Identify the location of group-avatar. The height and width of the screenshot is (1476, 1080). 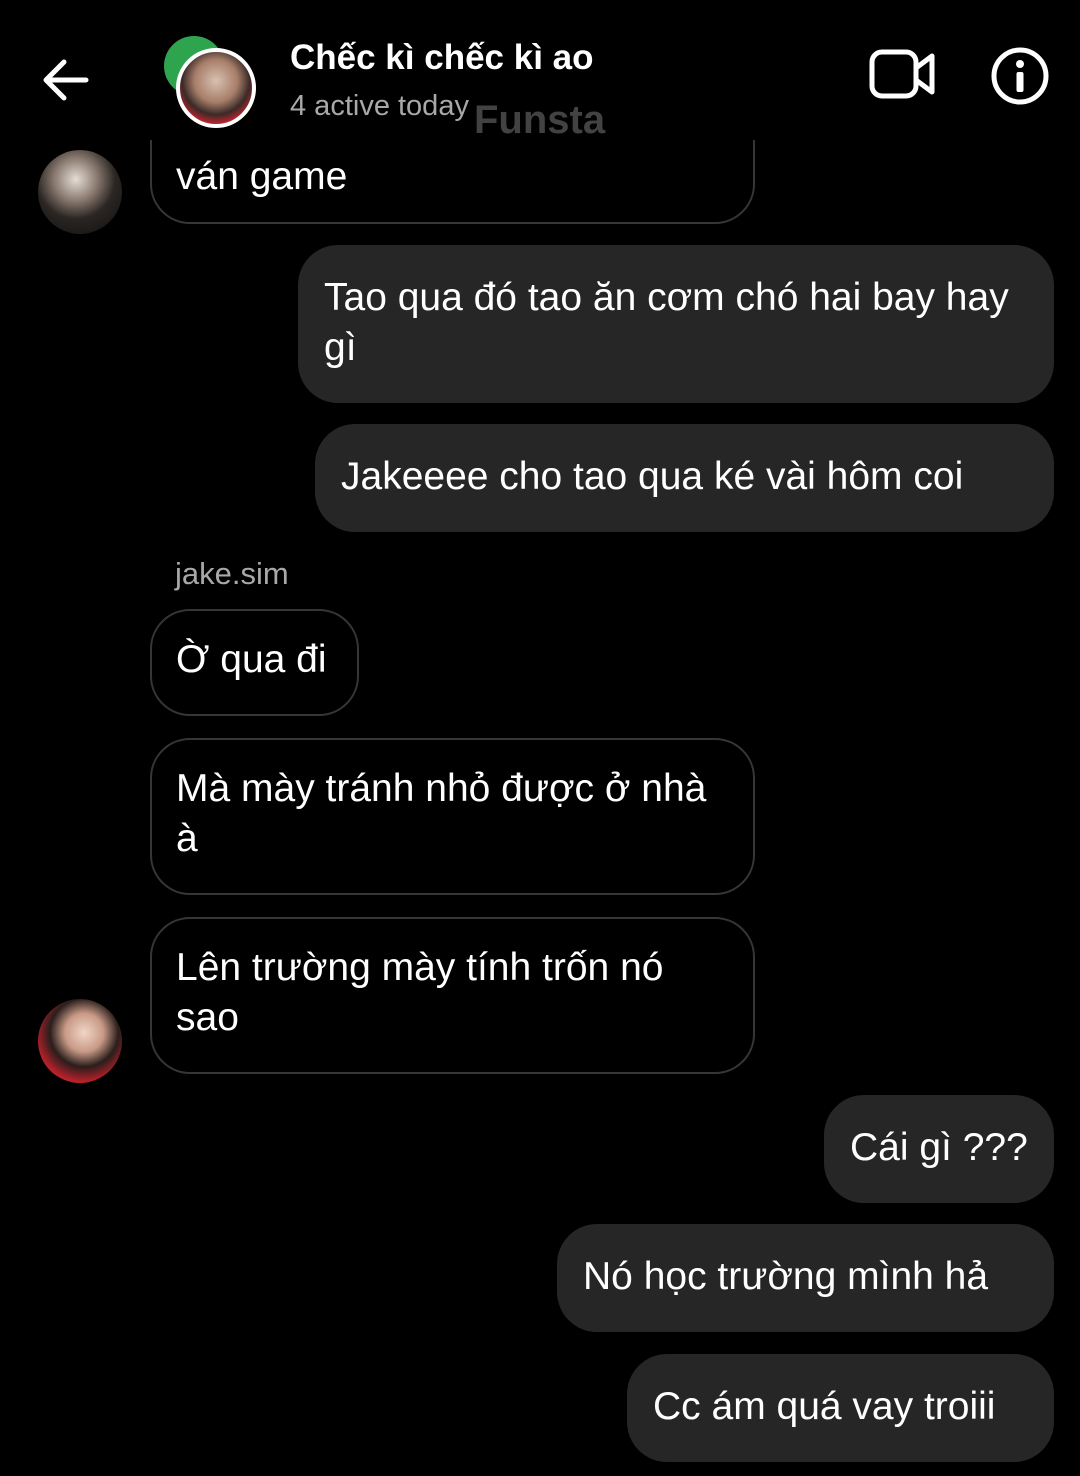
(209, 82).